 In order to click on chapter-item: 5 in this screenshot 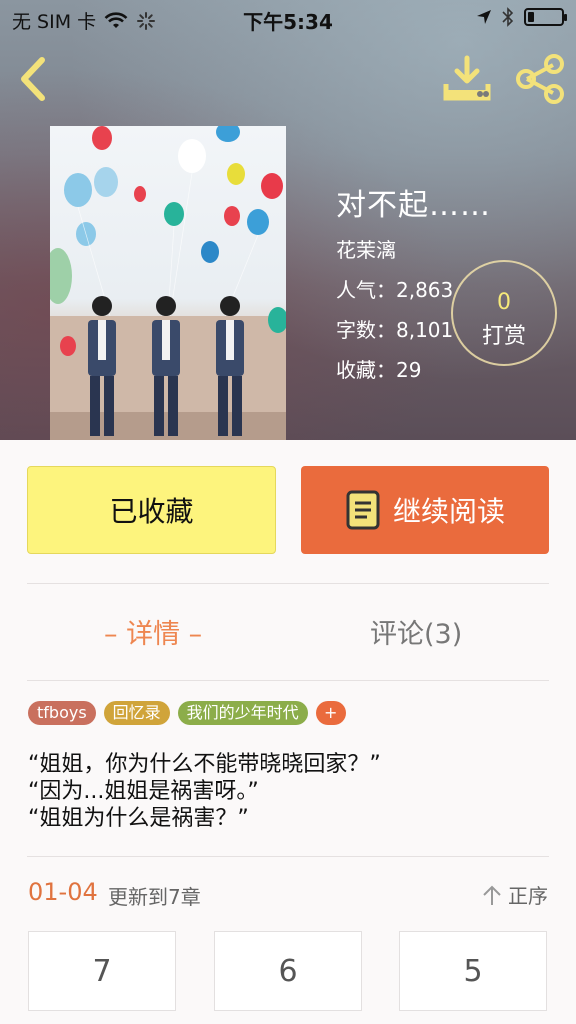, I will do `click(473, 971)`.